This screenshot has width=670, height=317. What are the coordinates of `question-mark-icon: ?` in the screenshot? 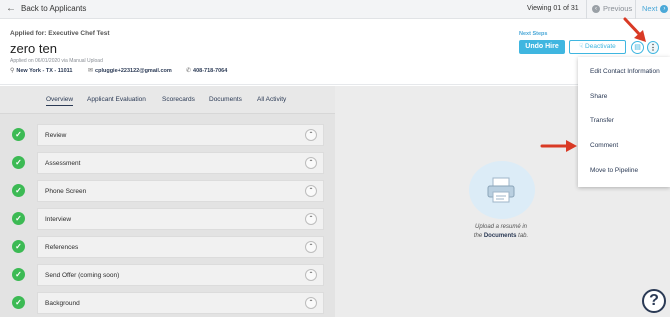 It's located at (654, 300).